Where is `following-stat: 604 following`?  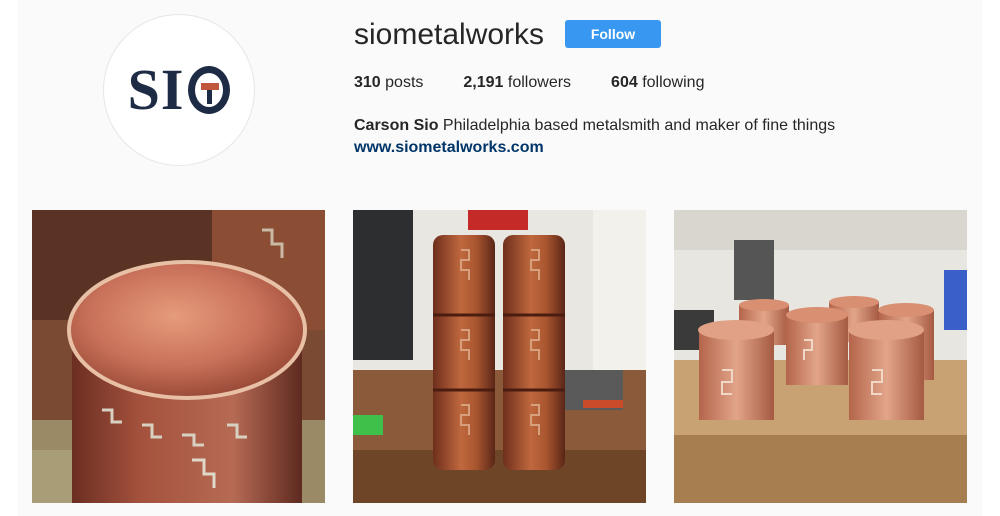 following-stat: 604 following is located at coordinates (657, 83).